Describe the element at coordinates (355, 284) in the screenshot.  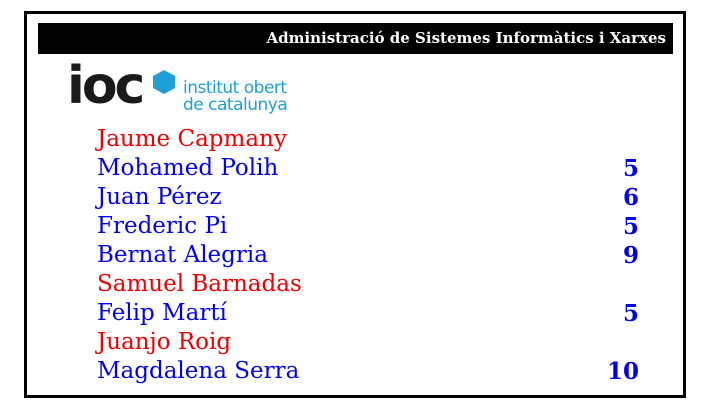
I see `student-row: Samuel Barnadas` at that location.